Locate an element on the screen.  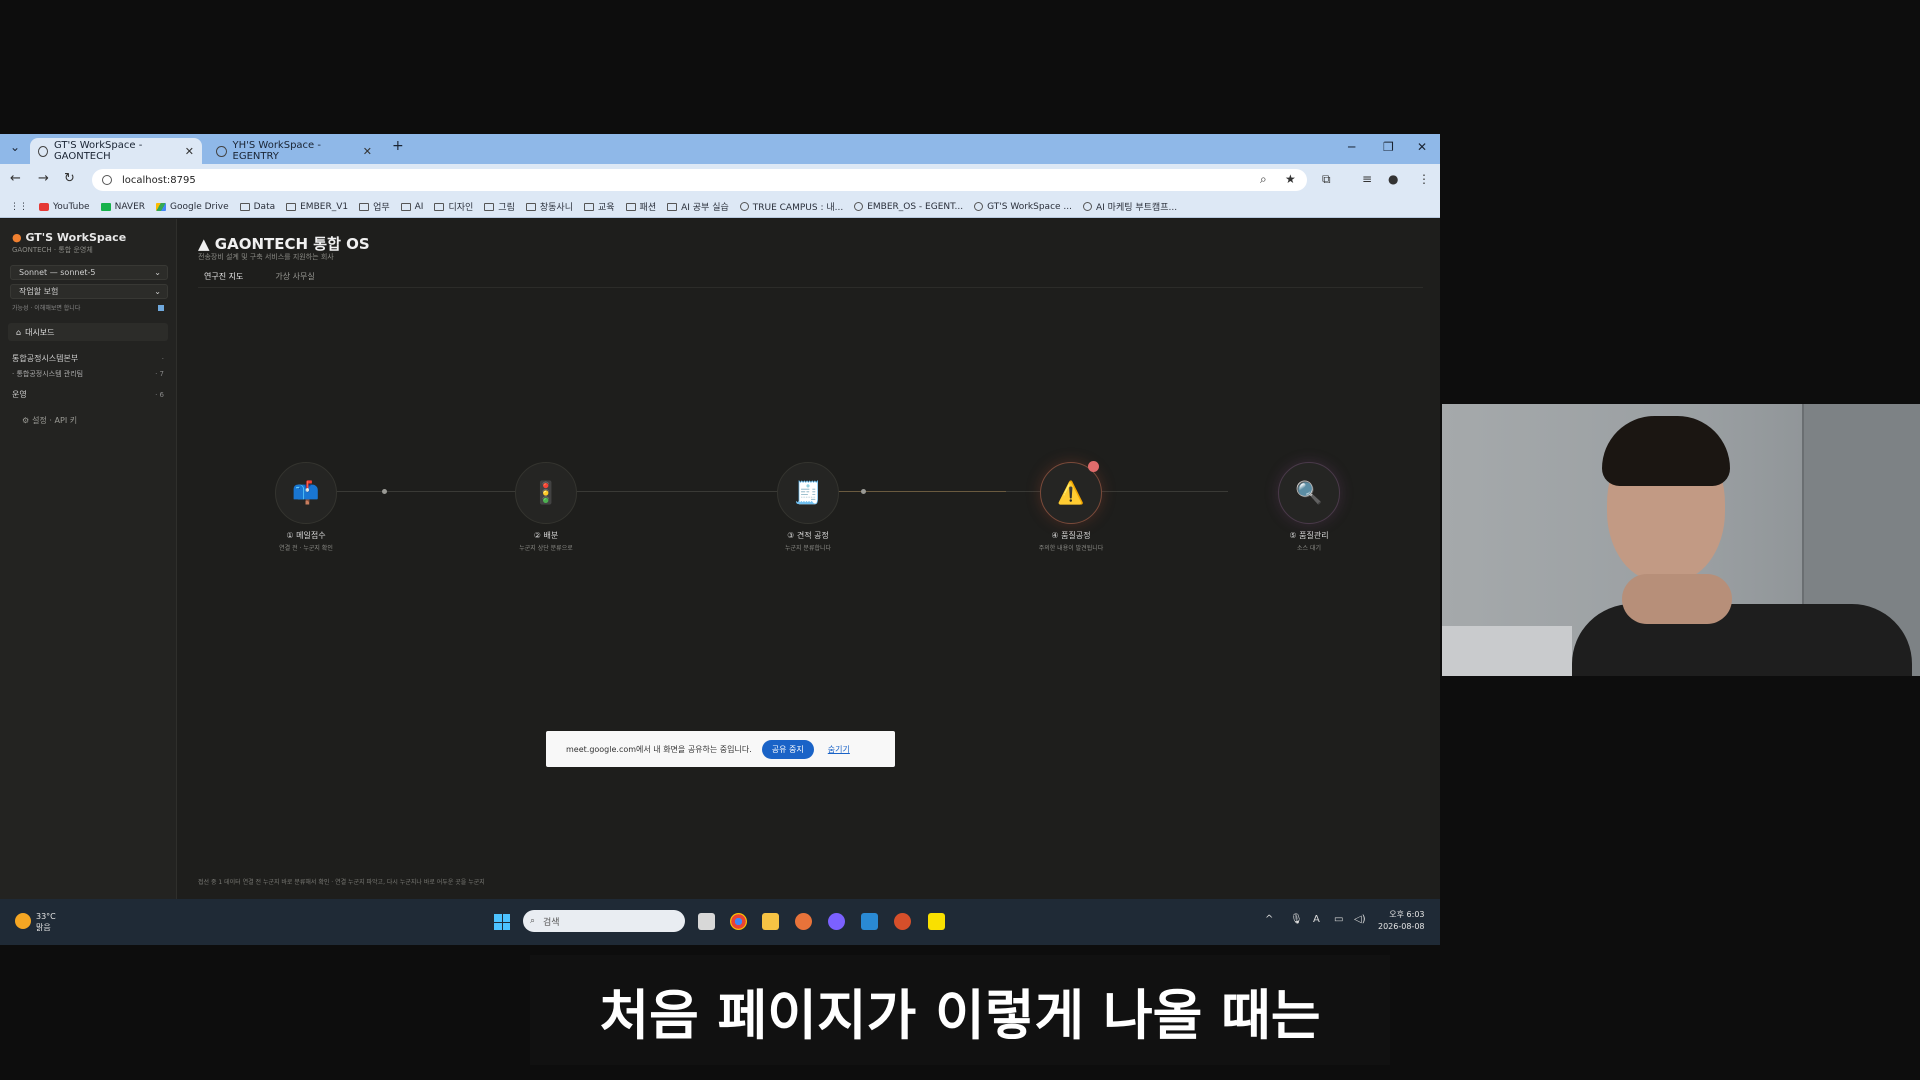
bookmark-google-drive: Google Drive is located at coordinates (192, 207).